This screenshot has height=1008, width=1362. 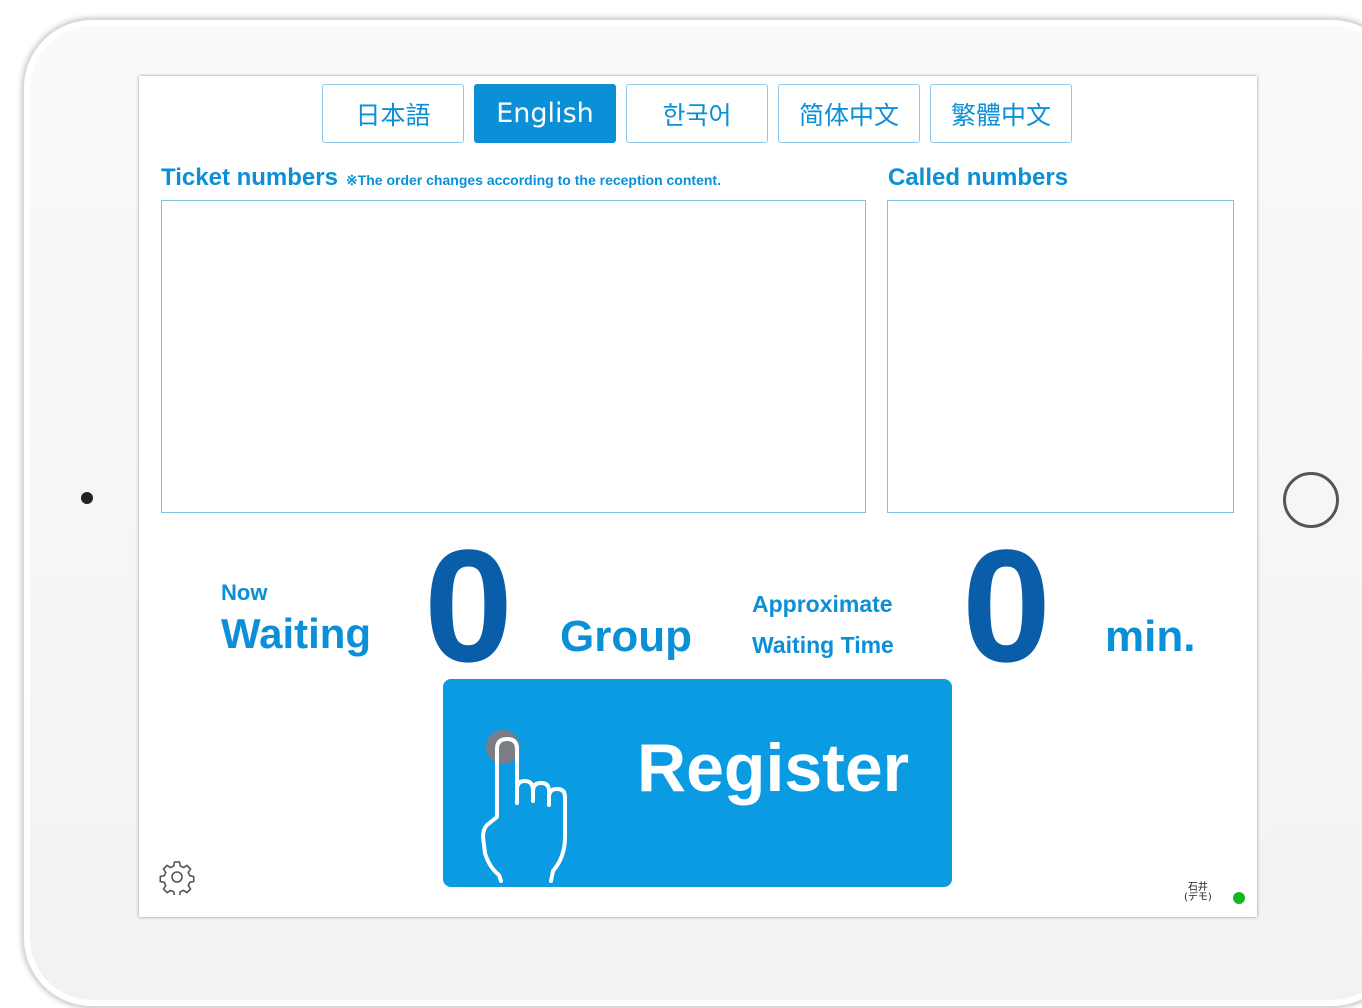 I want to click on lang-button-traditional-chinese: 繁體中文, so click(x=1001, y=113).